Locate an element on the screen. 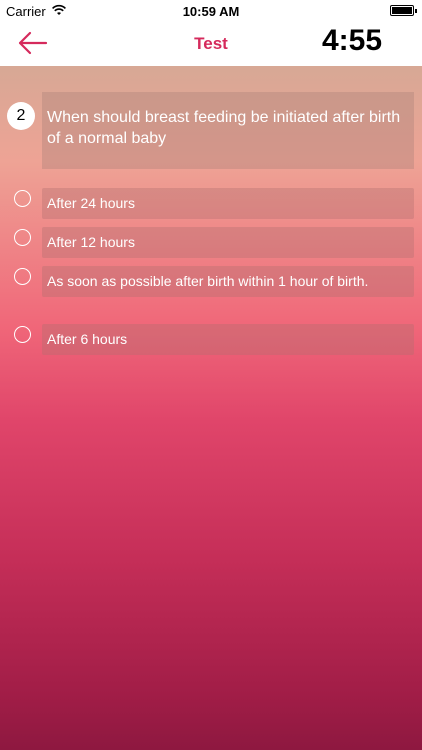 Image resolution: width=422 pixels, height=750 pixels. question-number-badge: 2 is located at coordinates (21, 116).